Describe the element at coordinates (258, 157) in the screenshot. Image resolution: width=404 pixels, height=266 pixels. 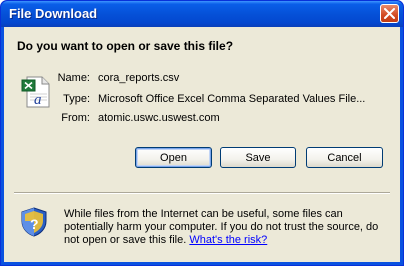
I see `save-button: Save` at that location.